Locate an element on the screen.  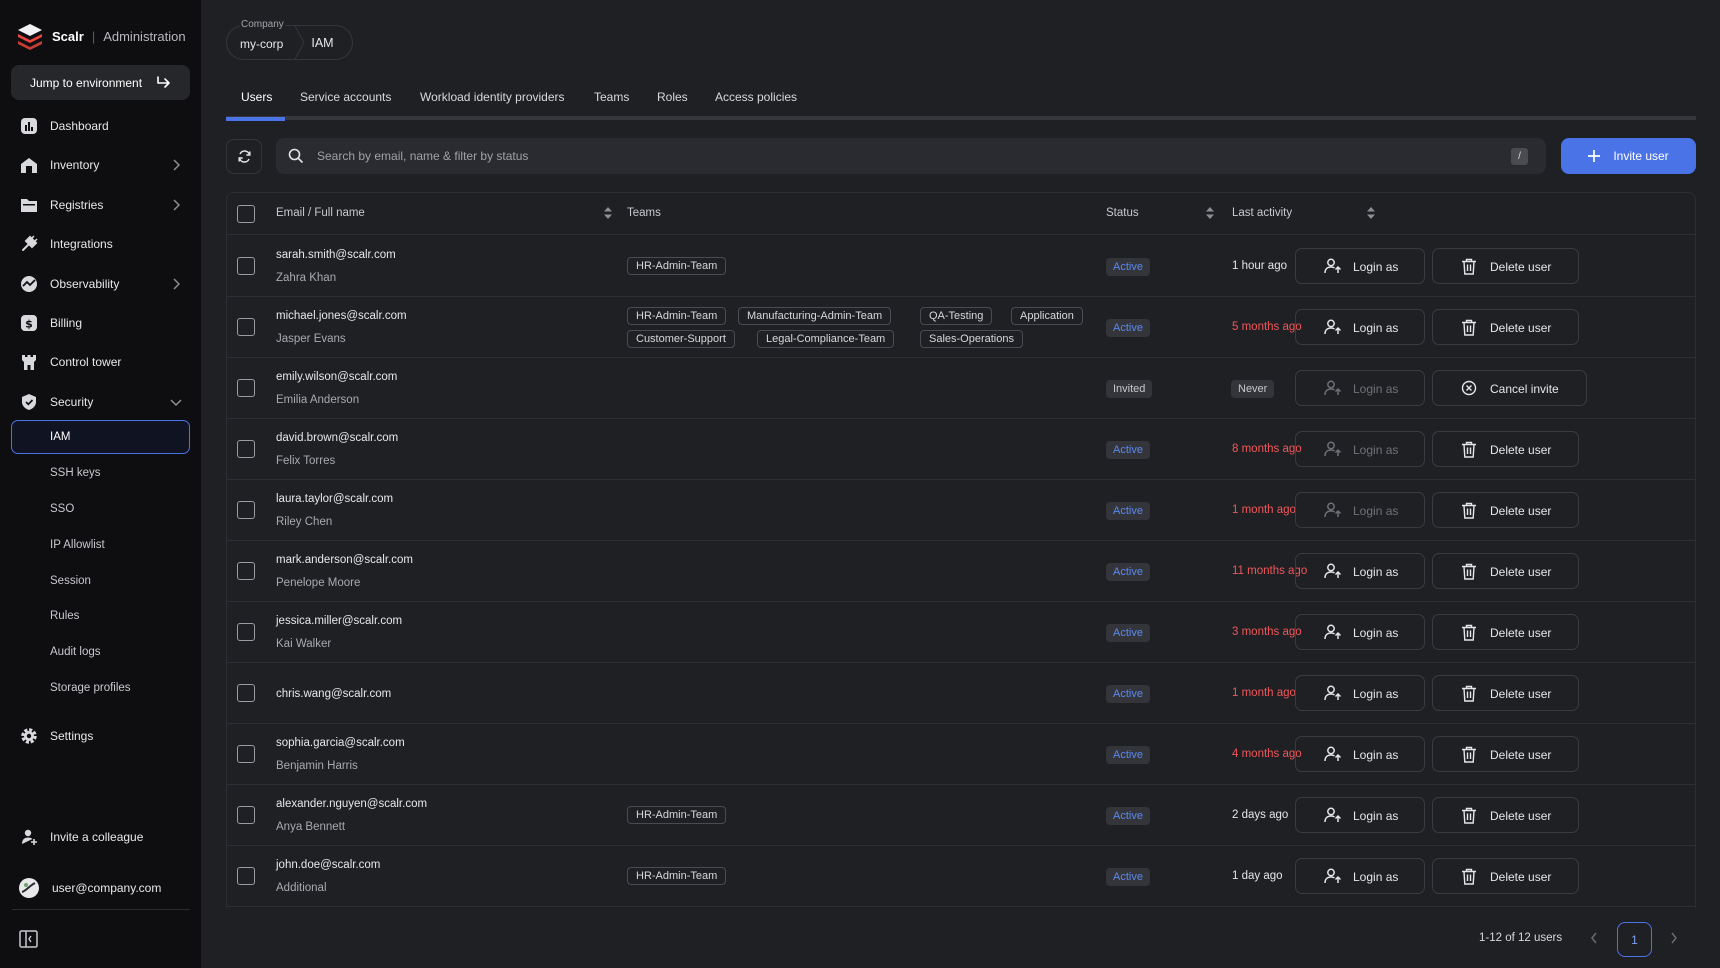
sidebar-item-security: Security is located at coordinates (101, 402).